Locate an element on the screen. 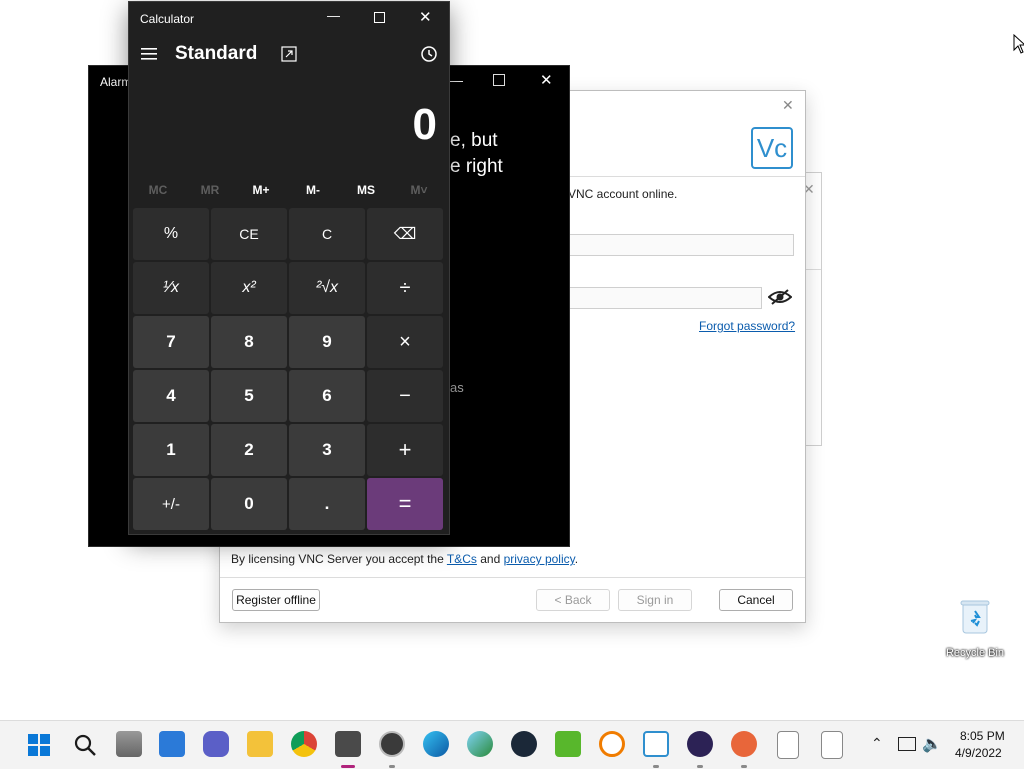 The height and width of the screenshot is (769, 1024). vnc-logo: Vc is located at coordinates (772, 148).